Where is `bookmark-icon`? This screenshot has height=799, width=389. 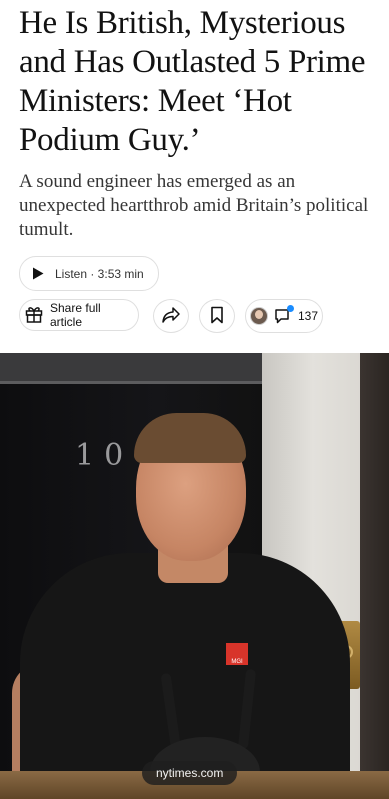
bookmark-icon is located at coordinates (217, 316).